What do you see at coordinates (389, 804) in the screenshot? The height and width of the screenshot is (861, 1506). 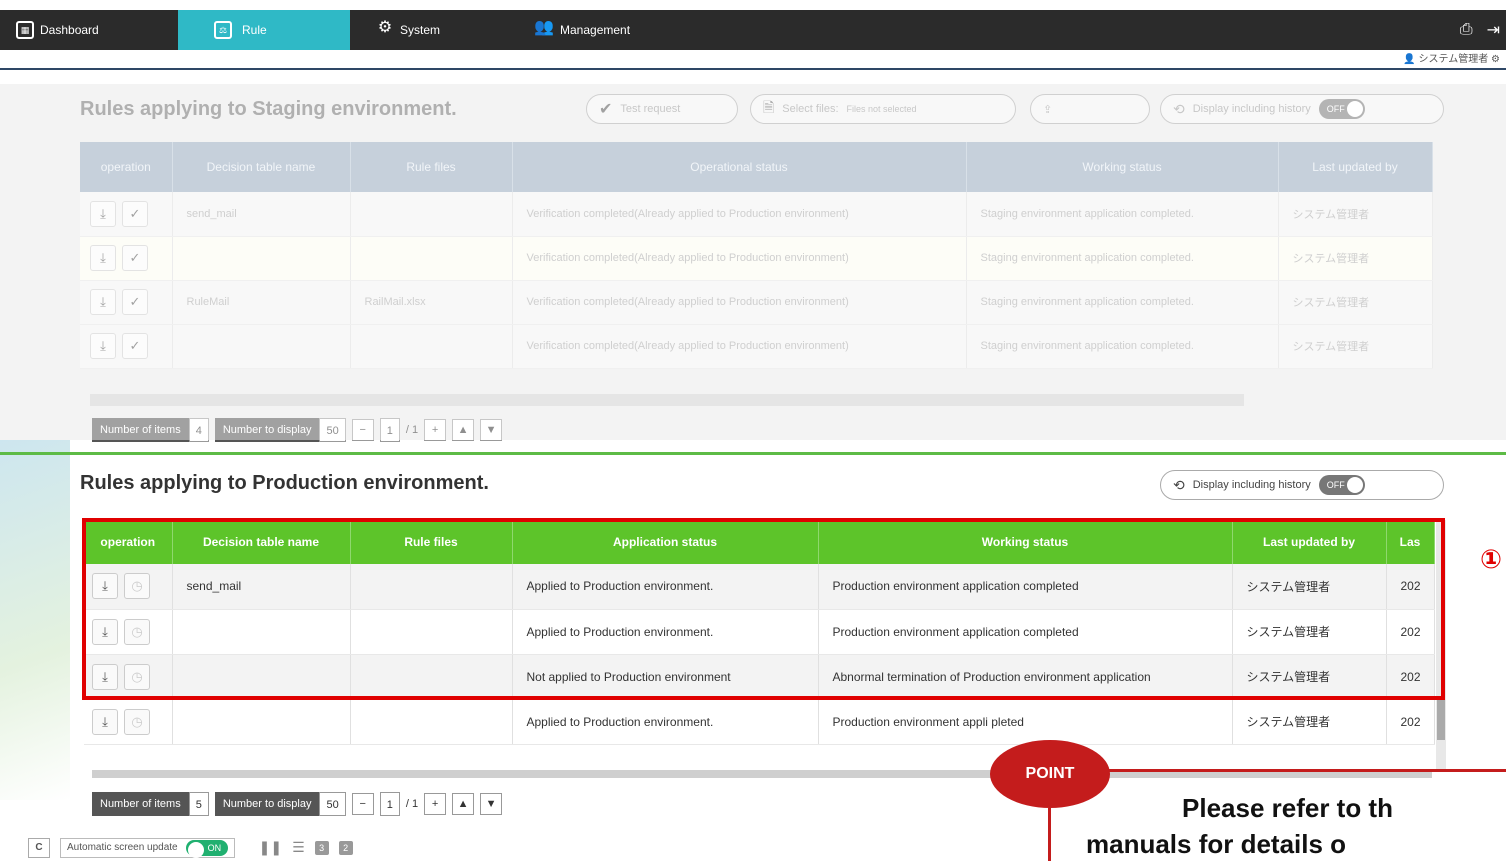 I see `page-input: 1` at bounding box center [389, 804].